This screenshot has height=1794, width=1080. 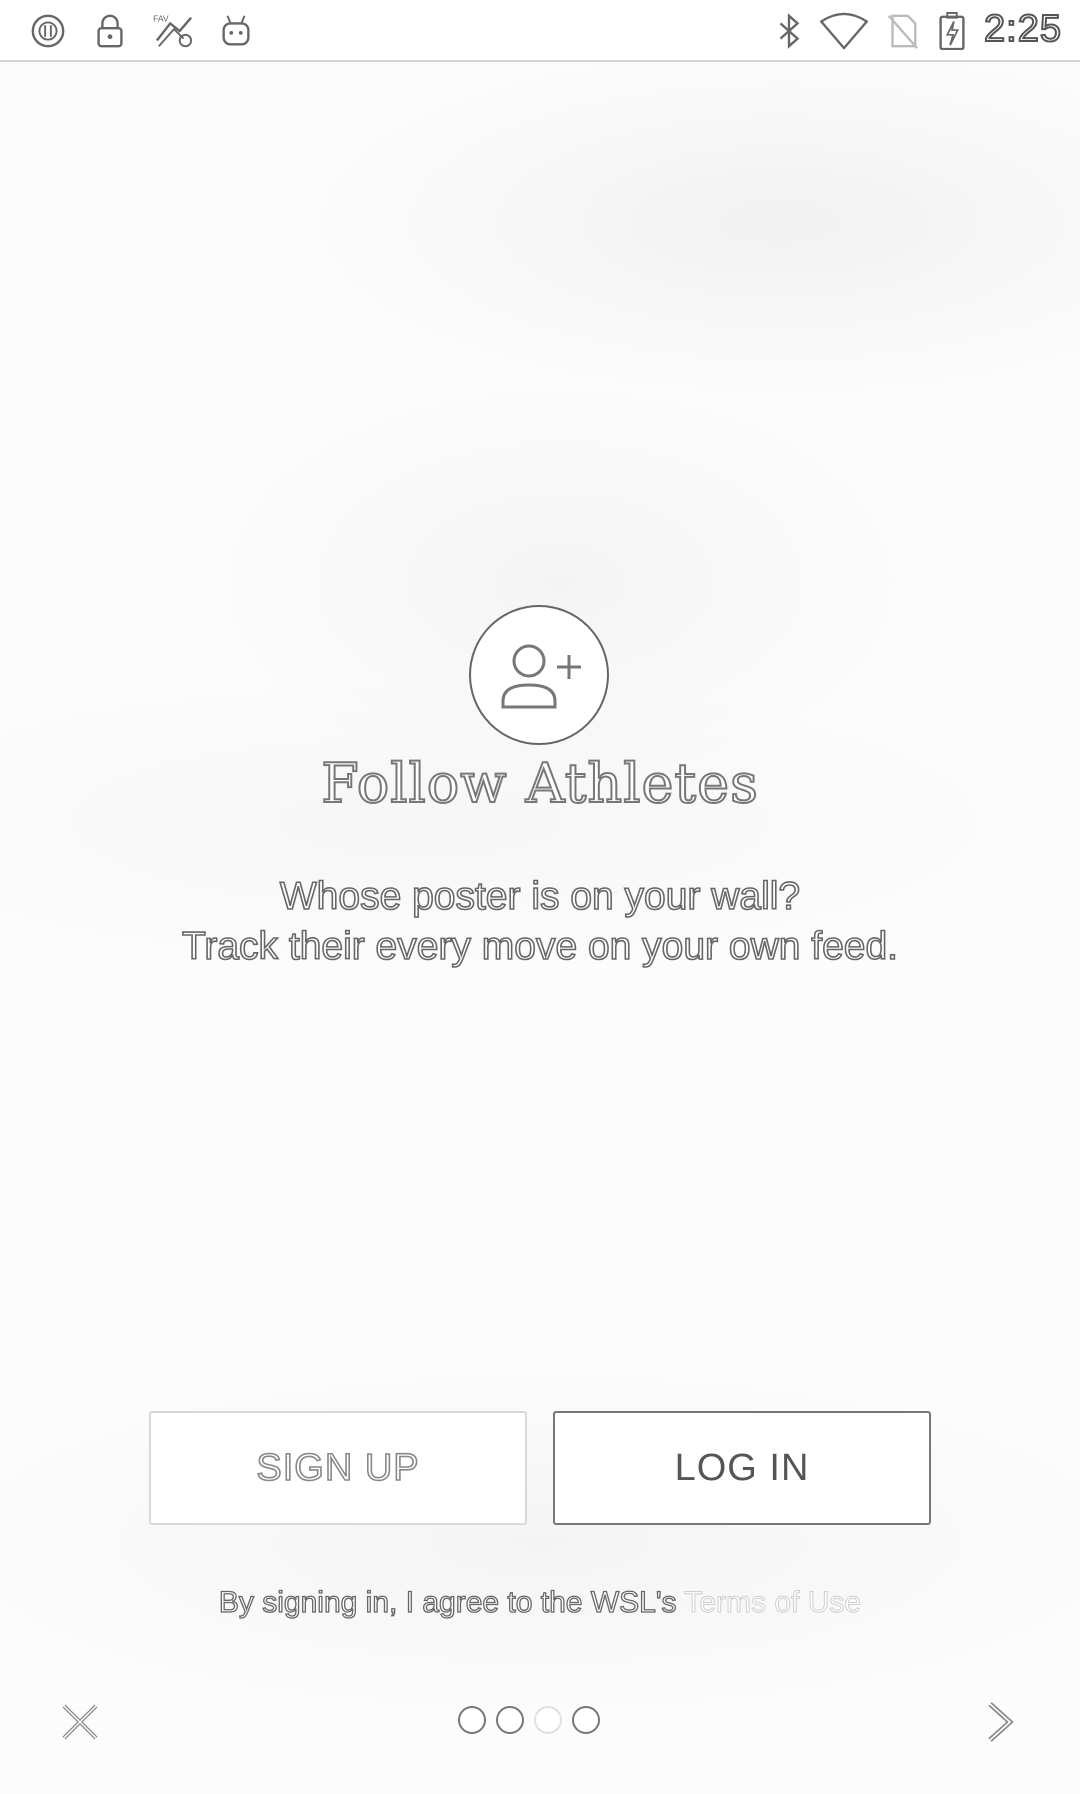 What do you see at coordinates (173, 31) in the screenshot?
I see `app-badge-icon: FAV` at bounding box center [173, 31].